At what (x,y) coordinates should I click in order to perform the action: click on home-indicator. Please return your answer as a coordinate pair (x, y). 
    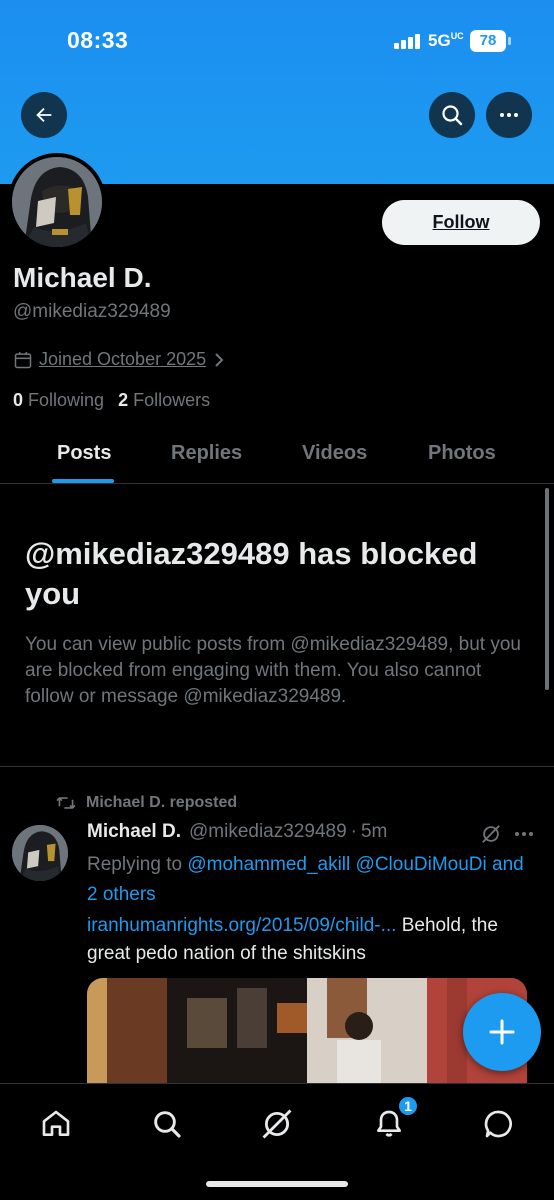
    Looking at the image, I should click on (277, 1184).